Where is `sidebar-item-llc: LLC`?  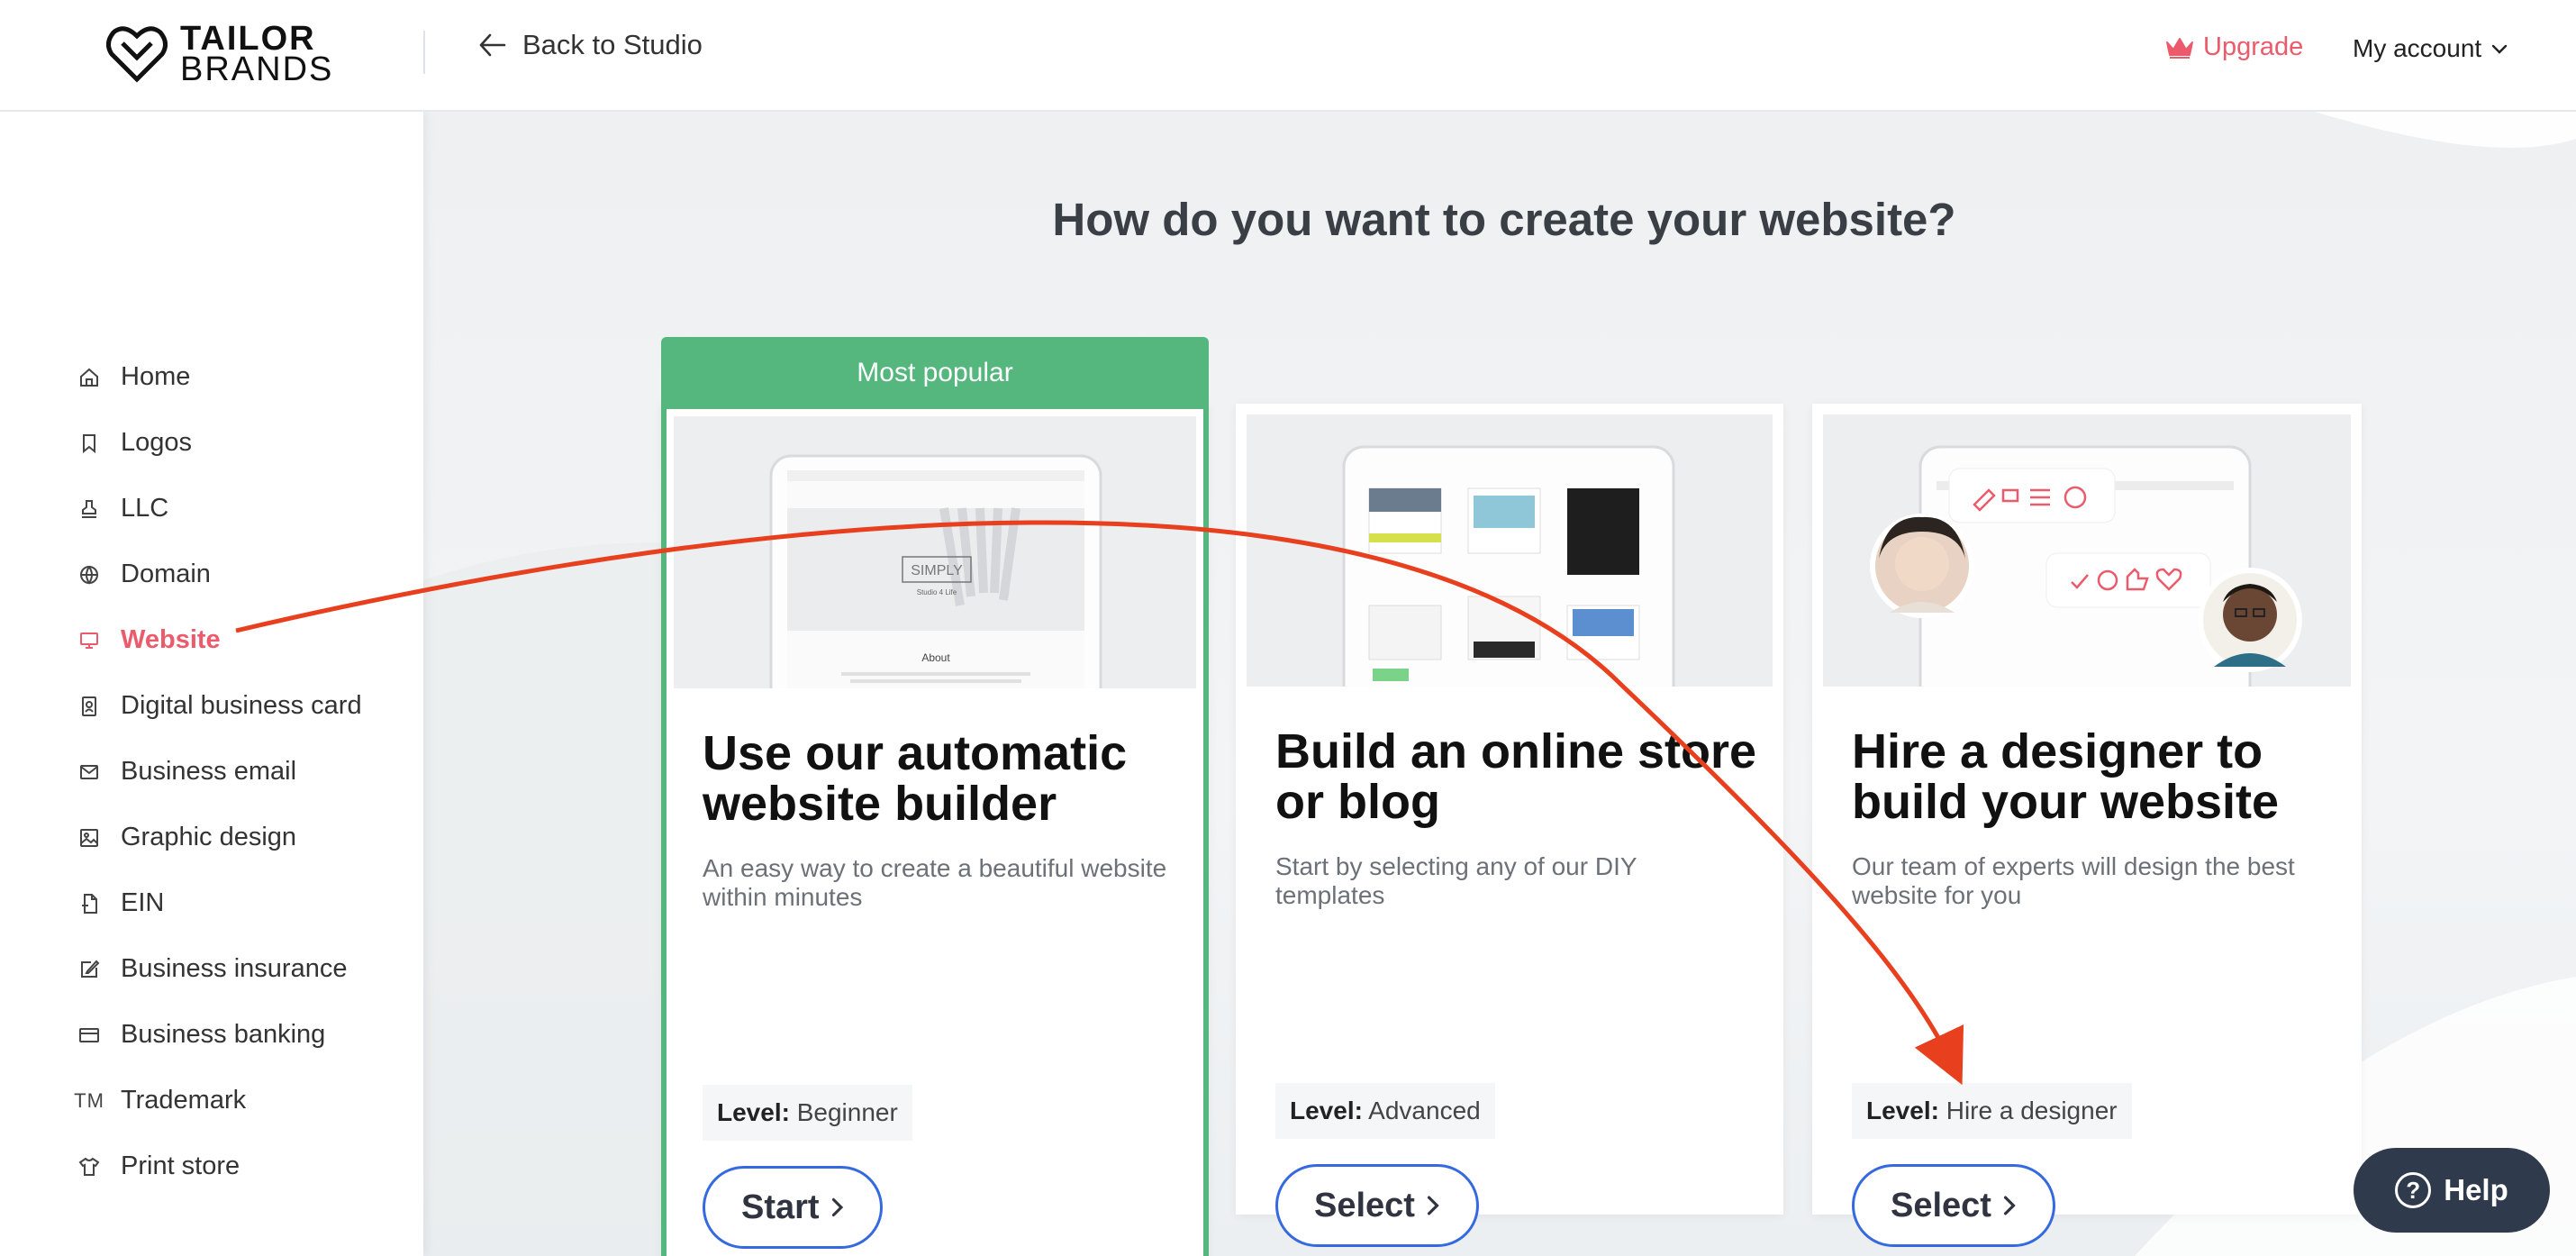
sidebar-item-llc: LLC is located at coordinates (219, 509).